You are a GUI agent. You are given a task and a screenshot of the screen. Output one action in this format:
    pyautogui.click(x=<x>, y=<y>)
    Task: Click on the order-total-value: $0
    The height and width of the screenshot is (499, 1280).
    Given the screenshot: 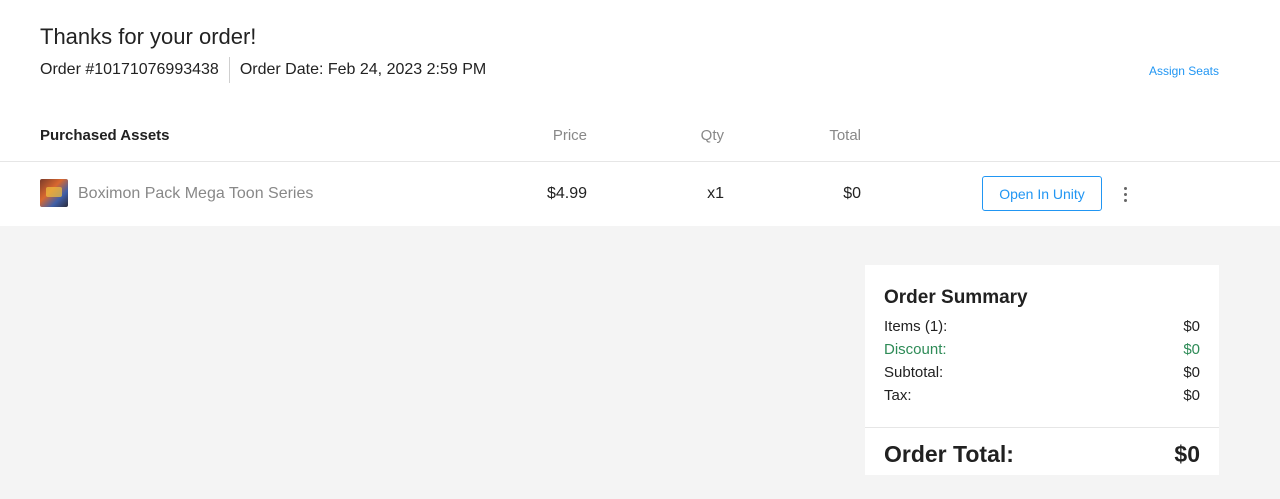 What is the action you would take?
    pyautogui.click(x=1187, y=454)
    